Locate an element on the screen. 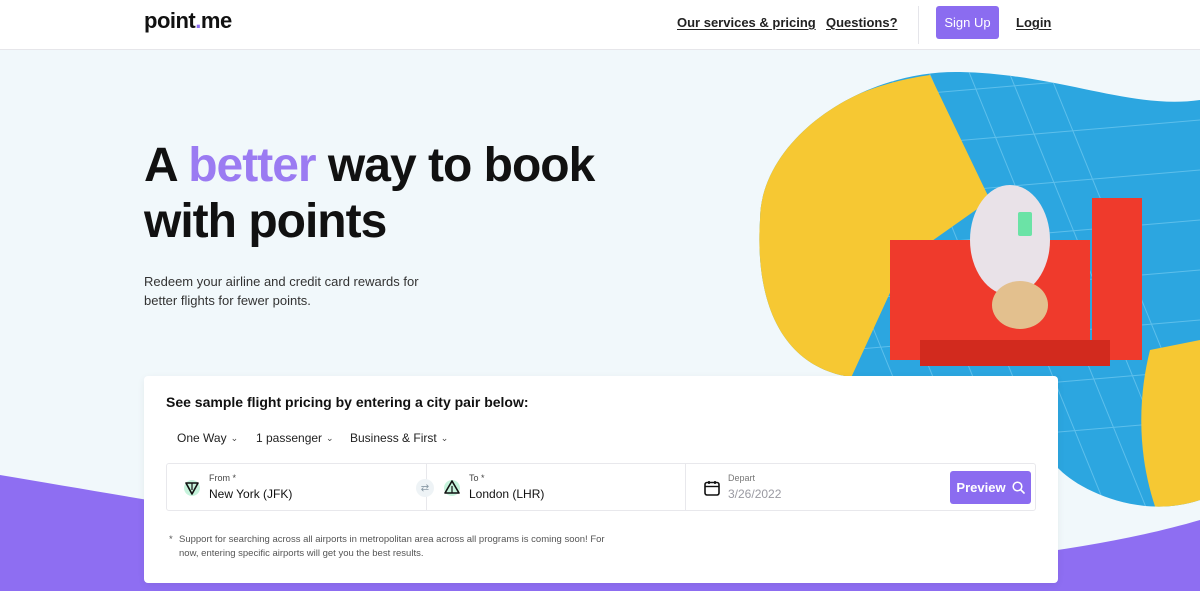  passengers-dropdown: 1 passenger ⌄ is located at coordinates (295, 438).